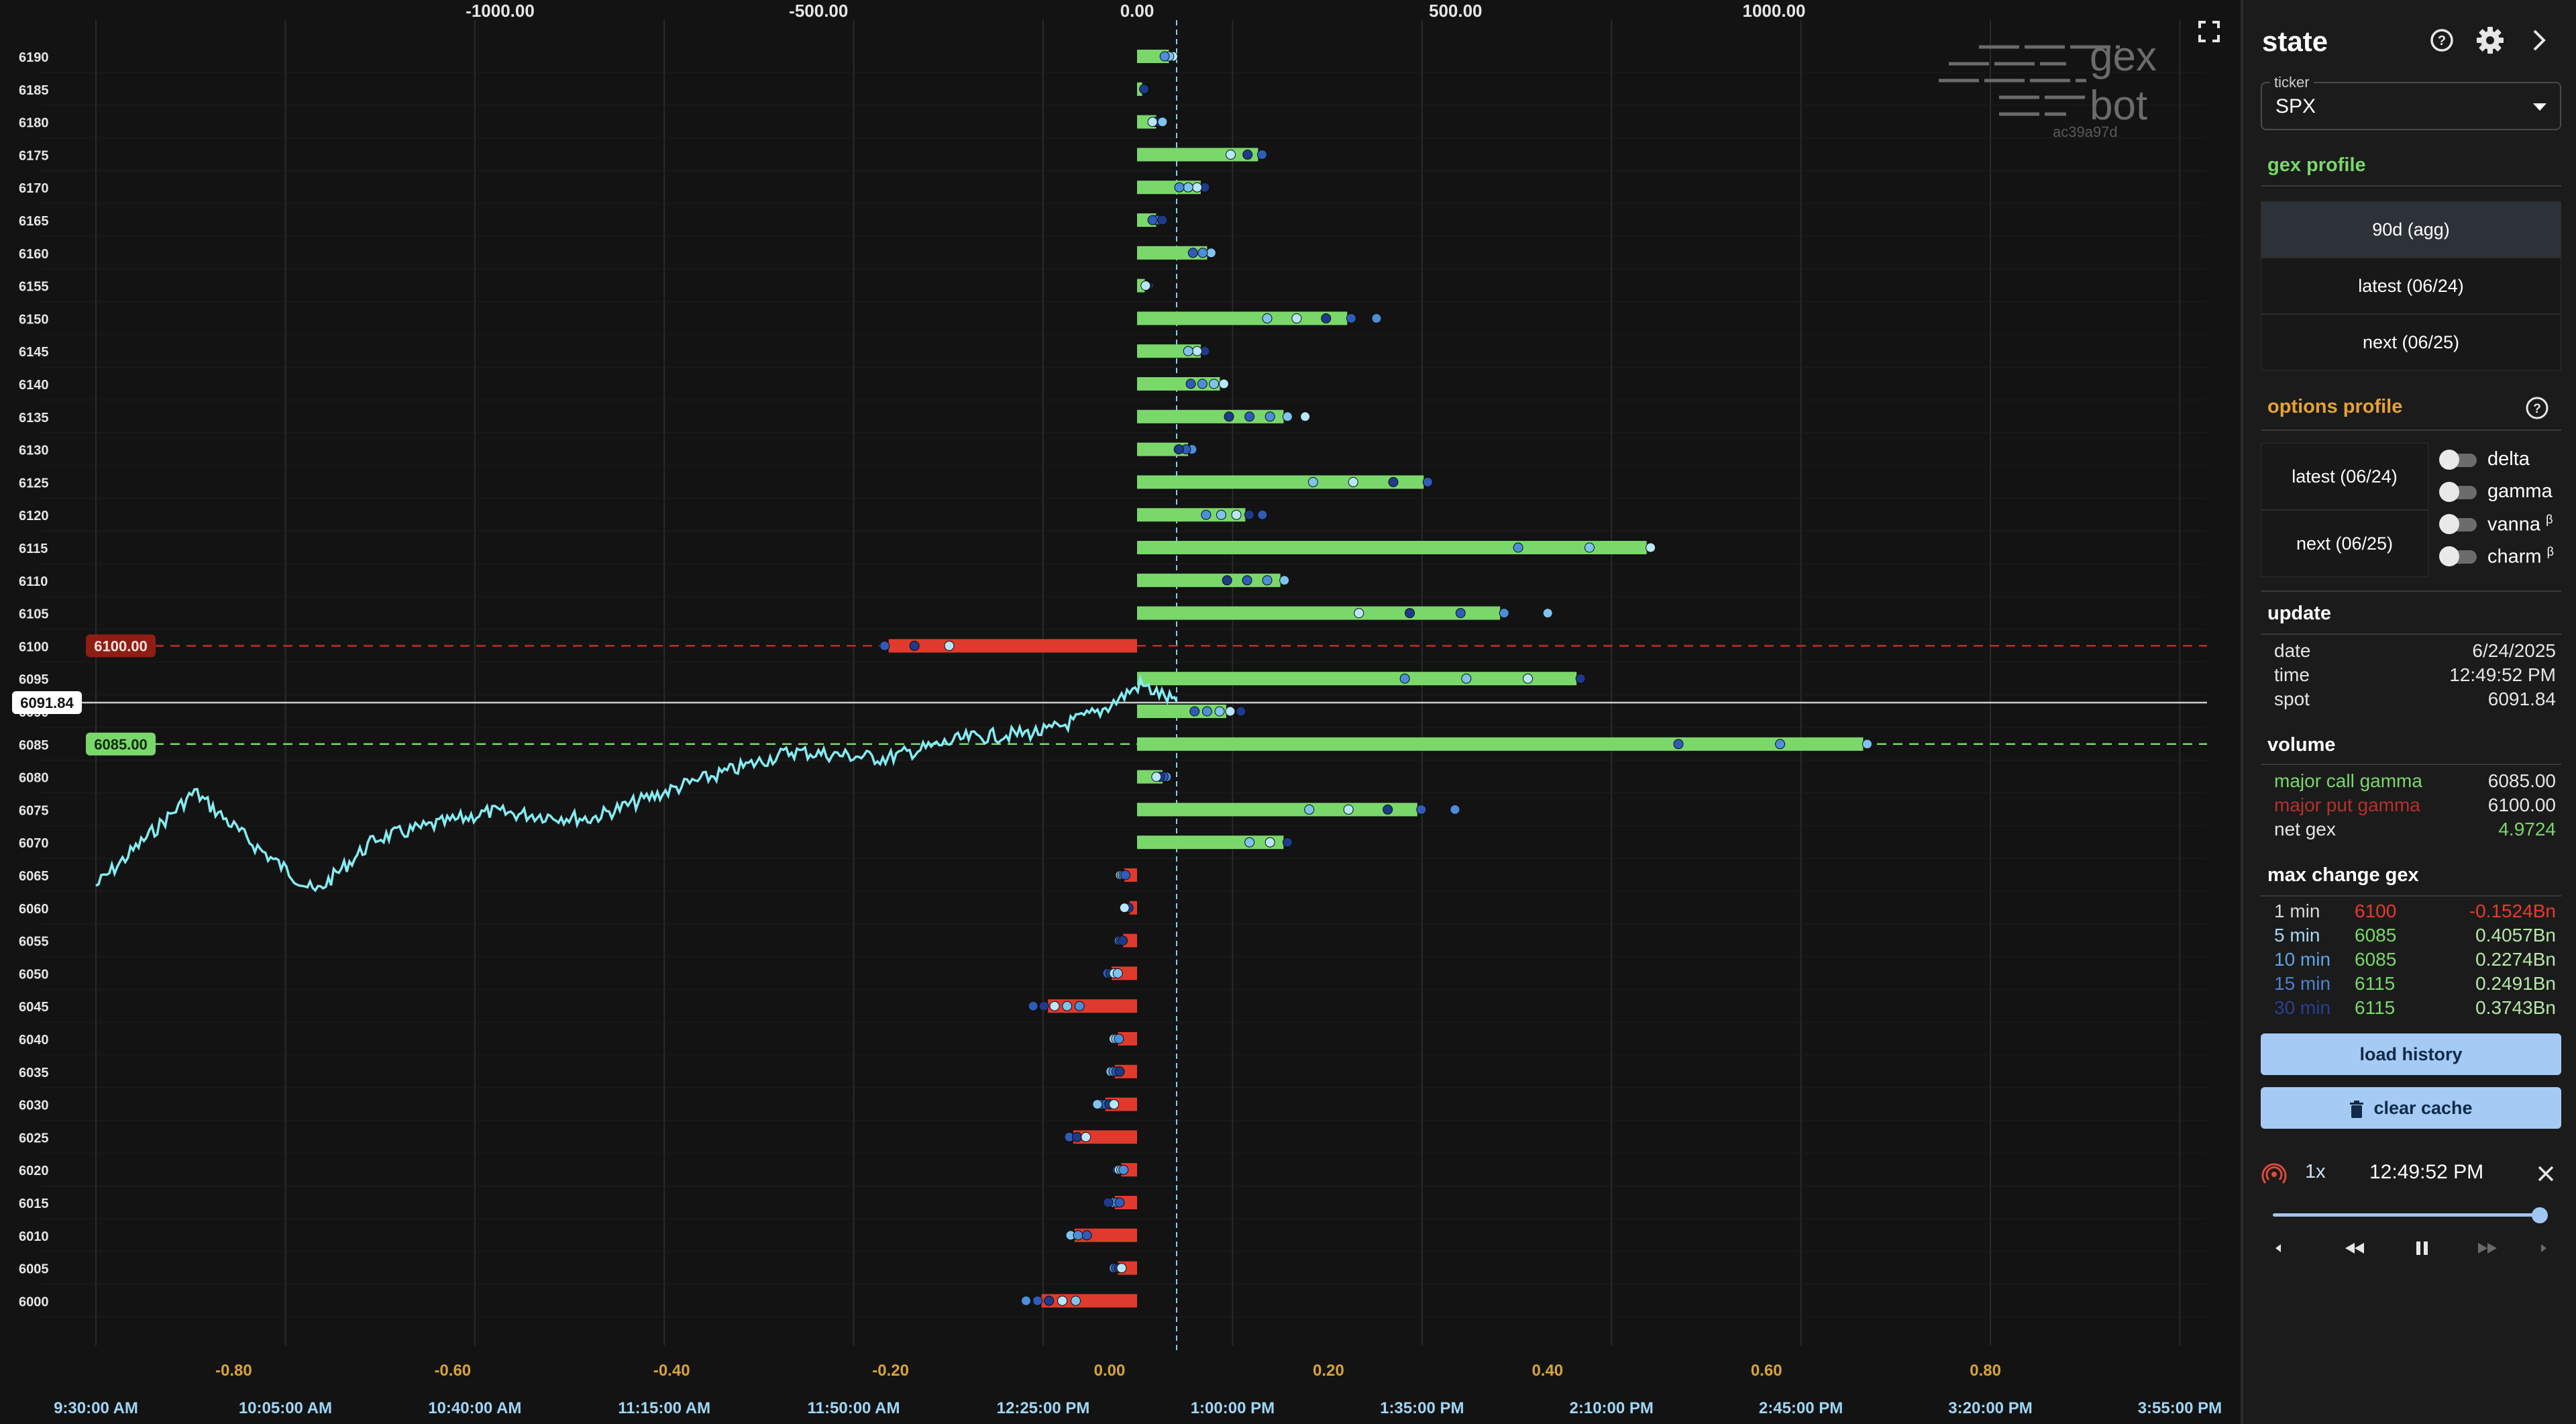 The width and height of the screenshot is (2576, 1424). I want to click on divider, so click(2411, 764).